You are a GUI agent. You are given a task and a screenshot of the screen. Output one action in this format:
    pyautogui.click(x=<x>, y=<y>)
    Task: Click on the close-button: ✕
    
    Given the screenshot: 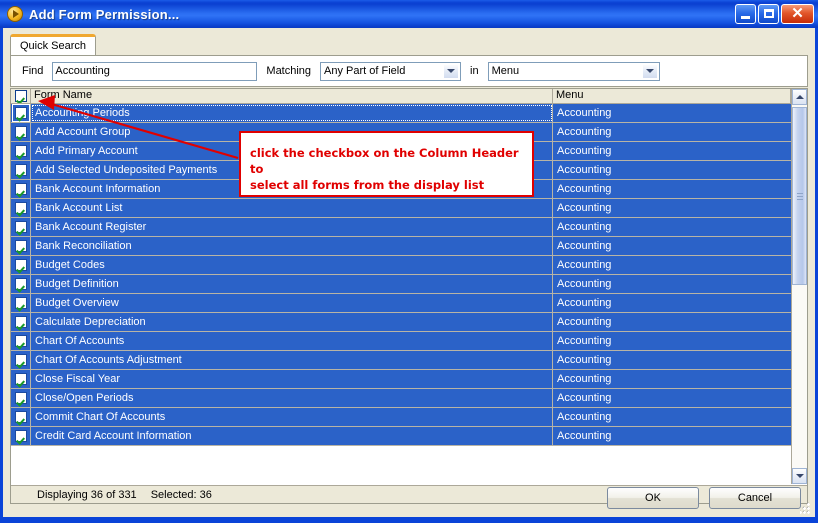 What is the action you would take?
    pyautogui.click(x=797, y=14)
    